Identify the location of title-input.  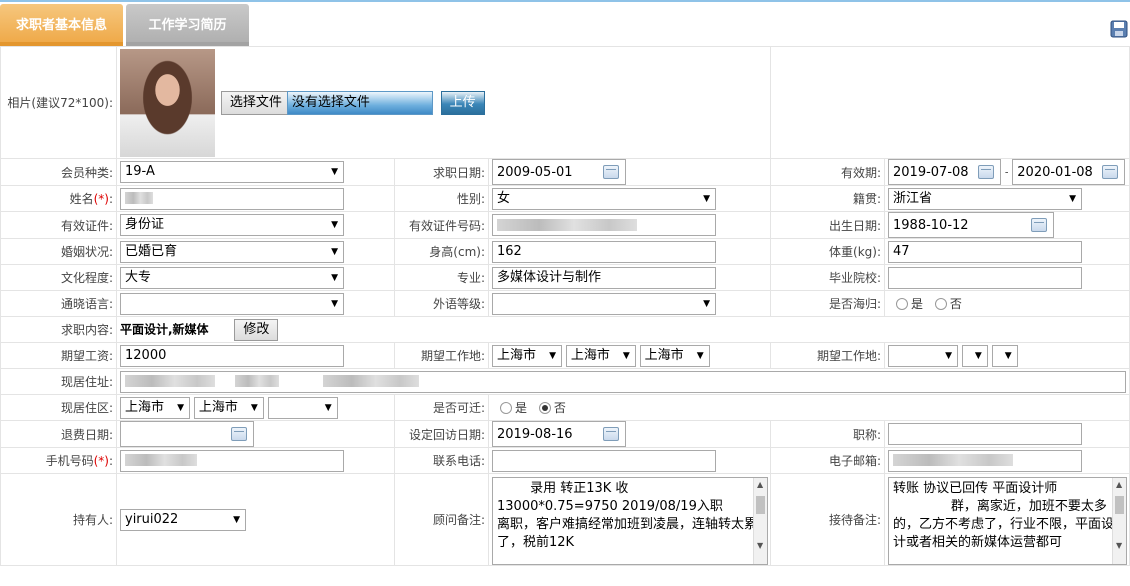
(985, 434).